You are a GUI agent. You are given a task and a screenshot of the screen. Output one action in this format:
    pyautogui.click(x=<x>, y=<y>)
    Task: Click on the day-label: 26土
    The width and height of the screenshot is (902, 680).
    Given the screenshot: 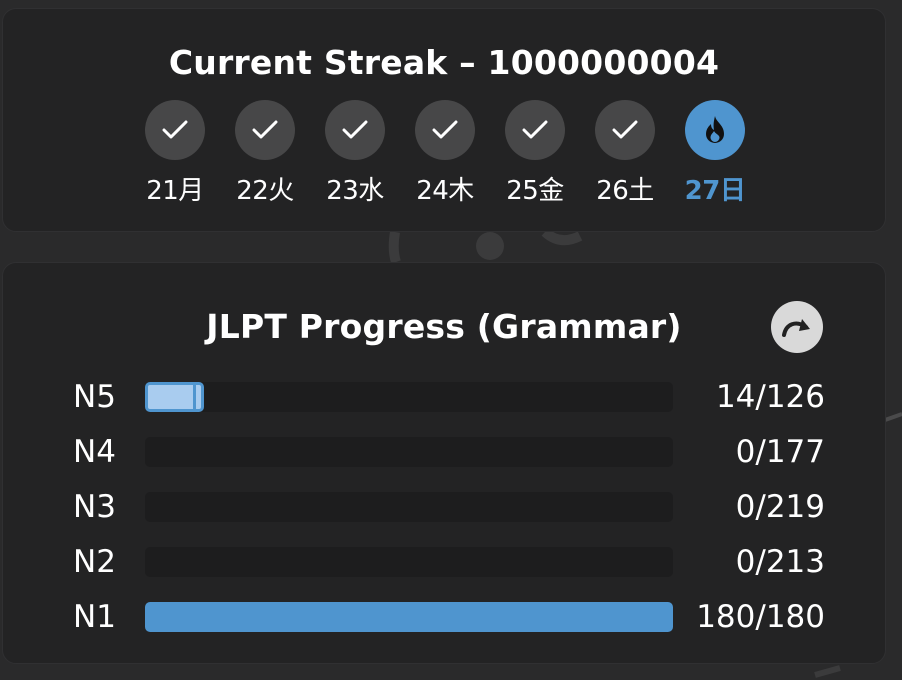 What is the action you would take?
    pyautogui.click(x=625, y=191)
    